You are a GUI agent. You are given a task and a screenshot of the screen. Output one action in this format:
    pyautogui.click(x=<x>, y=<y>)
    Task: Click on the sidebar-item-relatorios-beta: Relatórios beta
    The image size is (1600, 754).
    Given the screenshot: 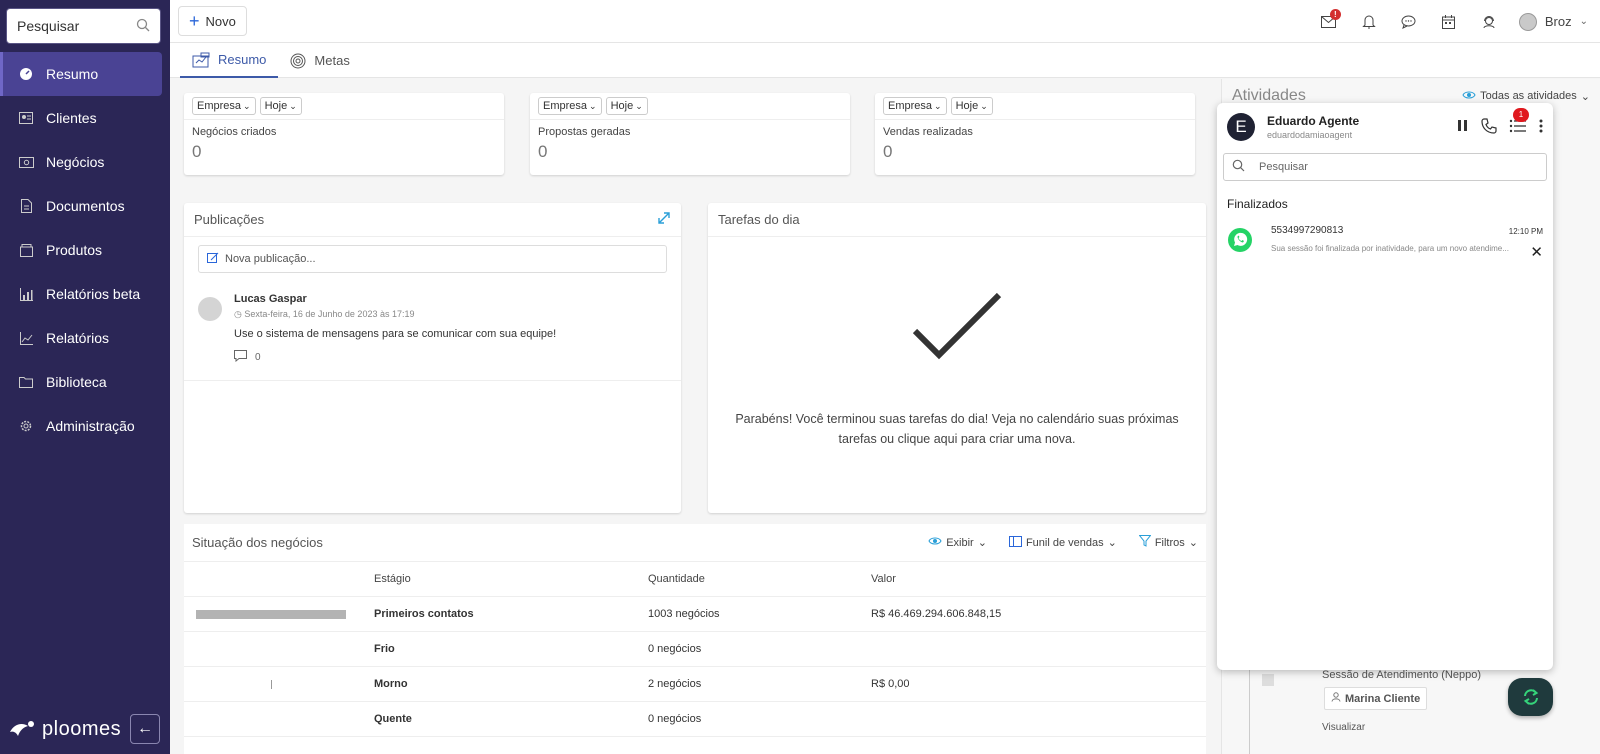 What is the action you would take?
    pyautogui.click(x=85, y=294)
    